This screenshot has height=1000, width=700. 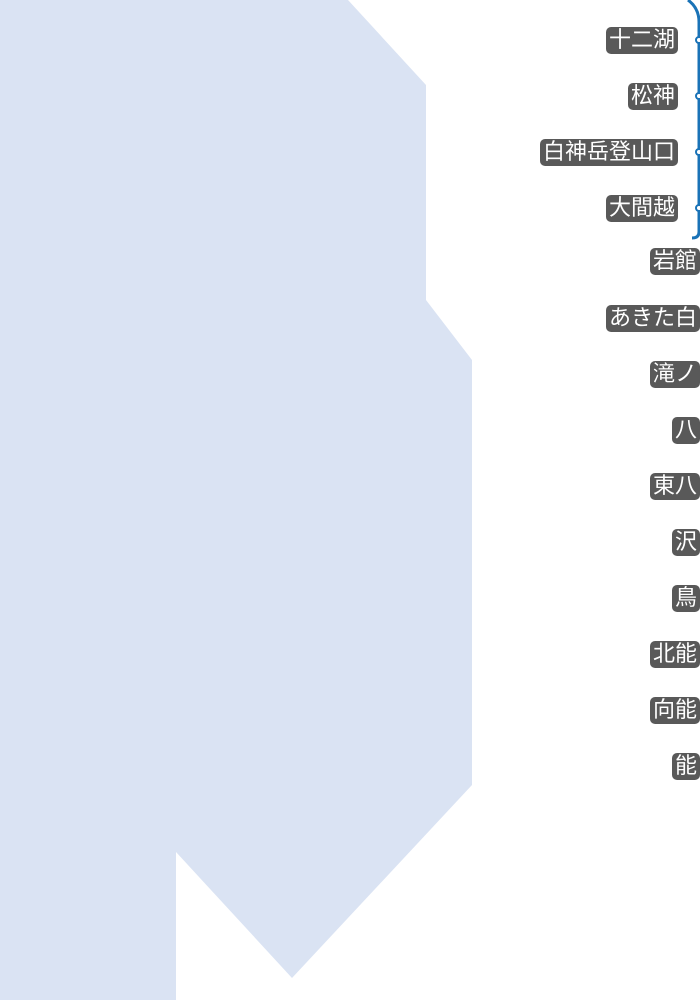 What do you see at coordinates (685, 598) in the screenshot?
I see `station-label: 鳥` at bounding box center [685, 598].